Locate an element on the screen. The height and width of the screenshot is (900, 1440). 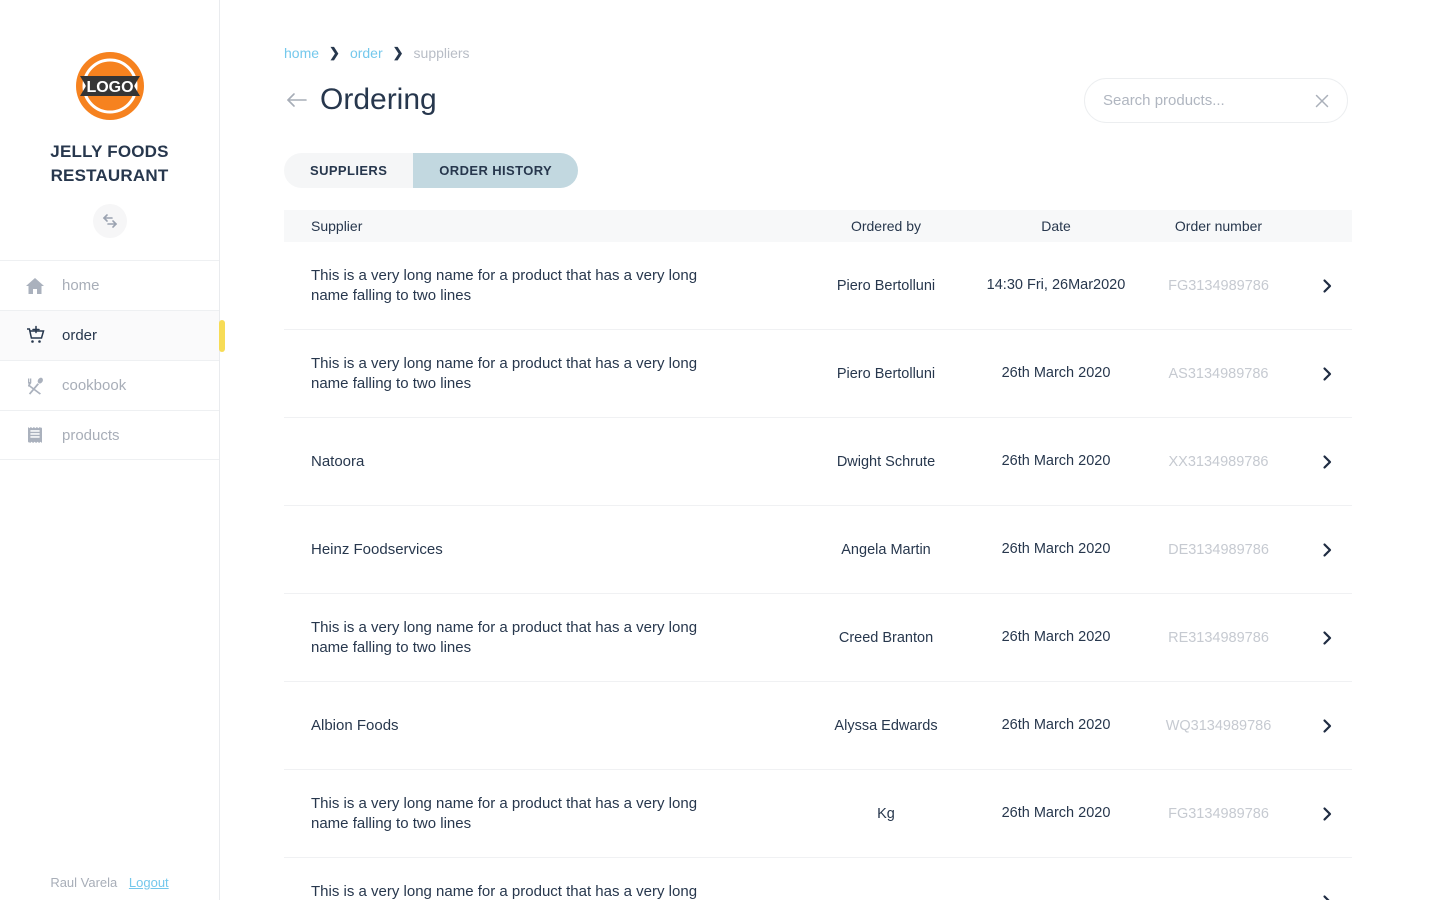
logo-text: LOGO is located at coordinates (109, 87).